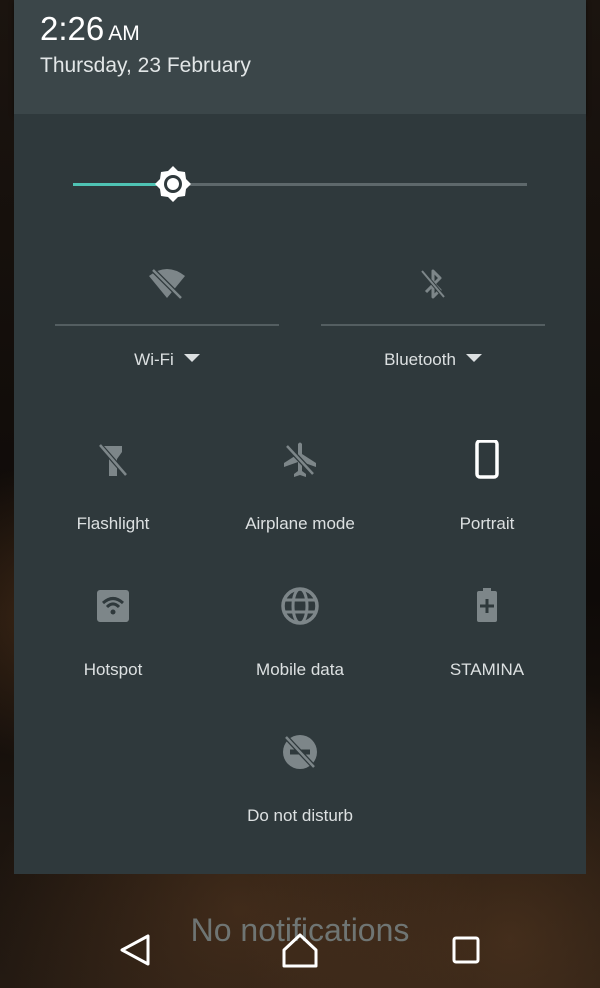 This screenshot has width=600, height=988. Describe the element at coordinates (113, 606) in the screenshot. I see `hotspot-icon` at that location.